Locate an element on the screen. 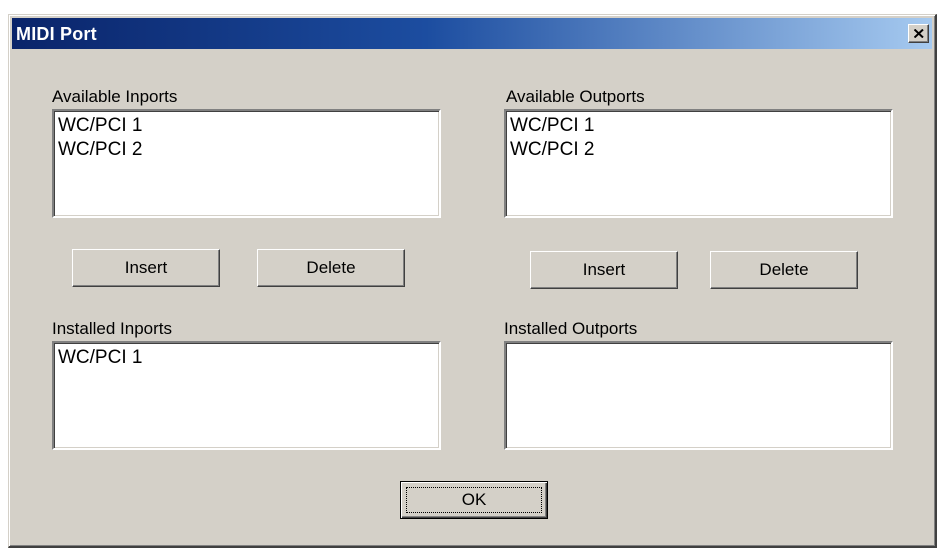 This screenshot has width=939, height=550. available-inports-list: WC/PCI 1 WC/PCI 2 is located at coordinates (246, 163).